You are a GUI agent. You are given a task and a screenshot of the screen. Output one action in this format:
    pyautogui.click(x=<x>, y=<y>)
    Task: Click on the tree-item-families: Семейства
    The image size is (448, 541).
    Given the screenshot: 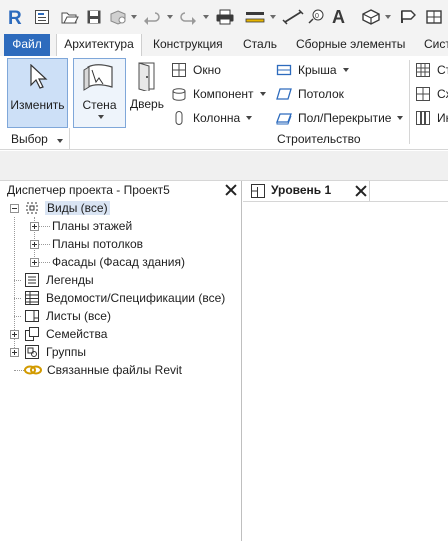 What is the action you would take?
    pyautogui.click(x=58, y=334)
    